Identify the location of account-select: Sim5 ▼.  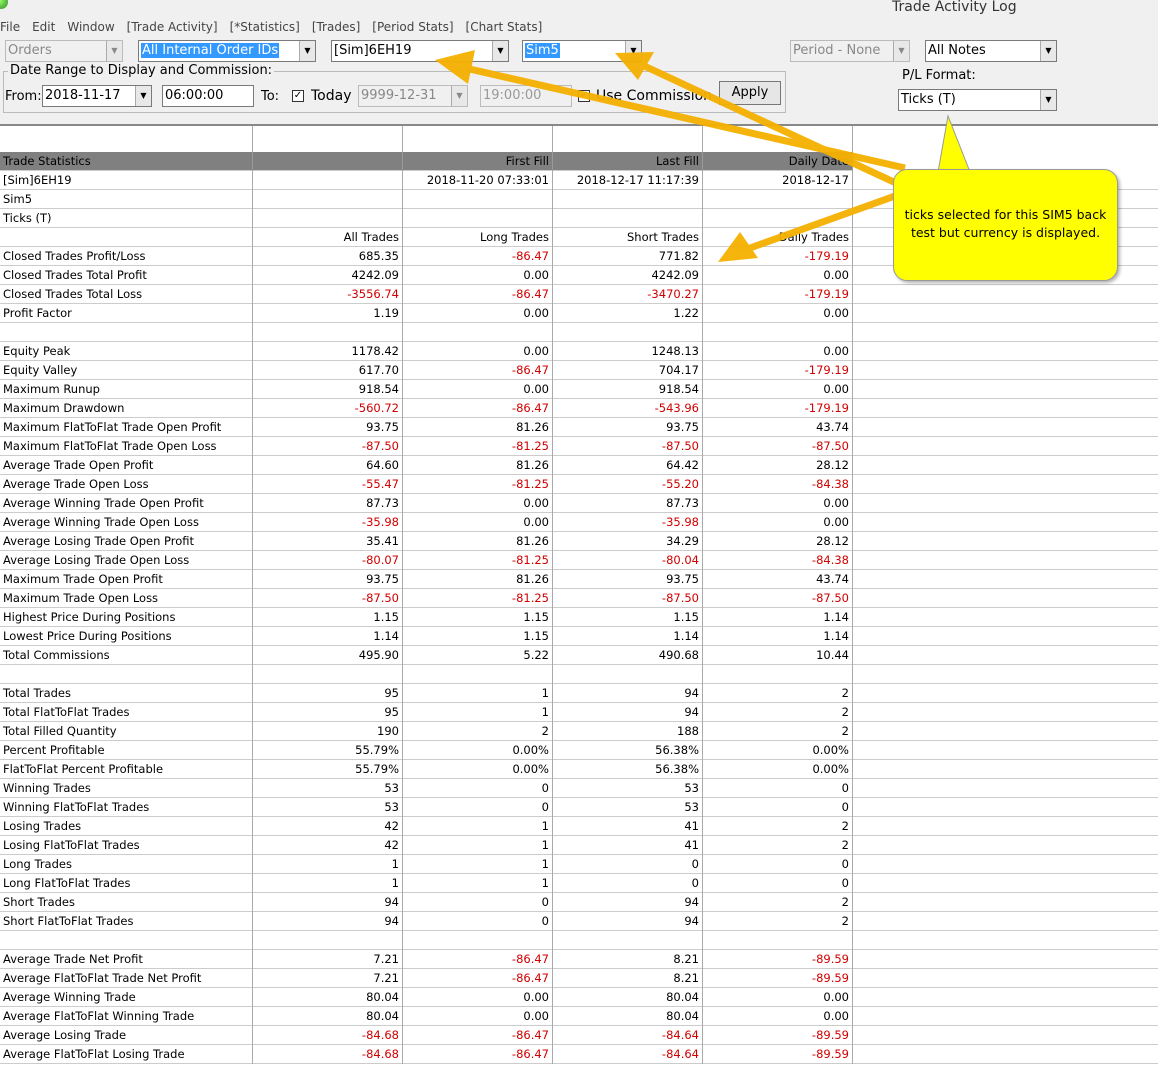
(582, 51).